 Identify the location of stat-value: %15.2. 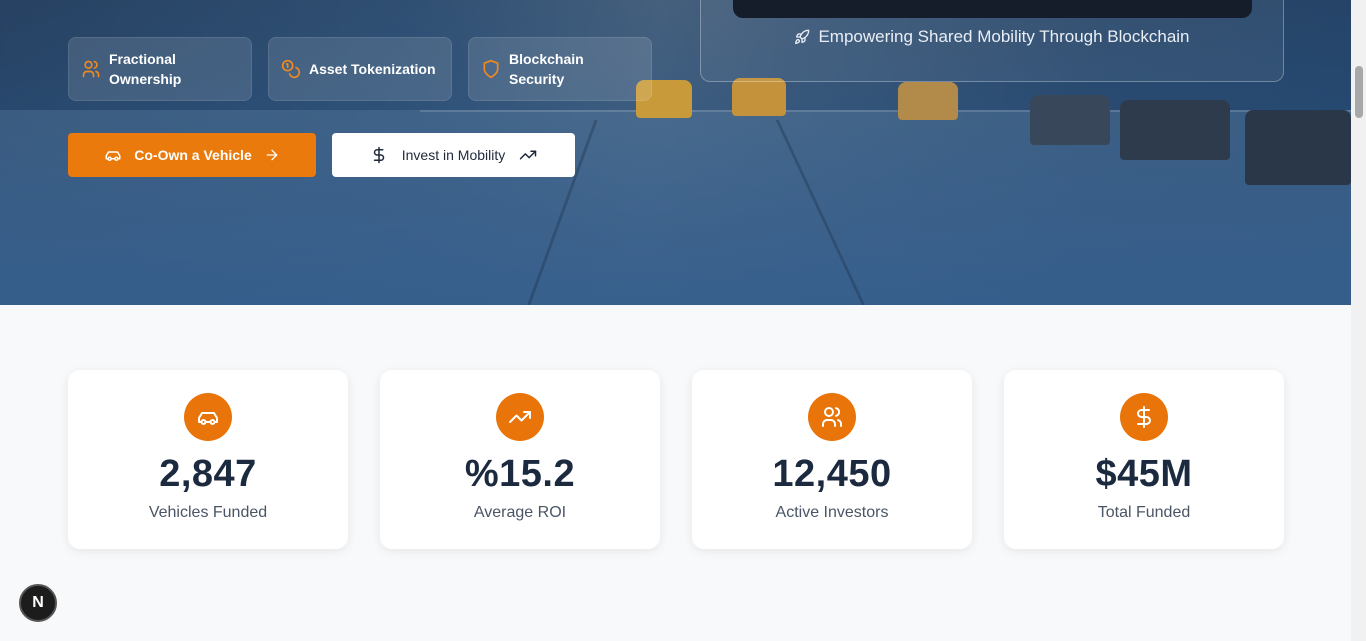
(520, 474).